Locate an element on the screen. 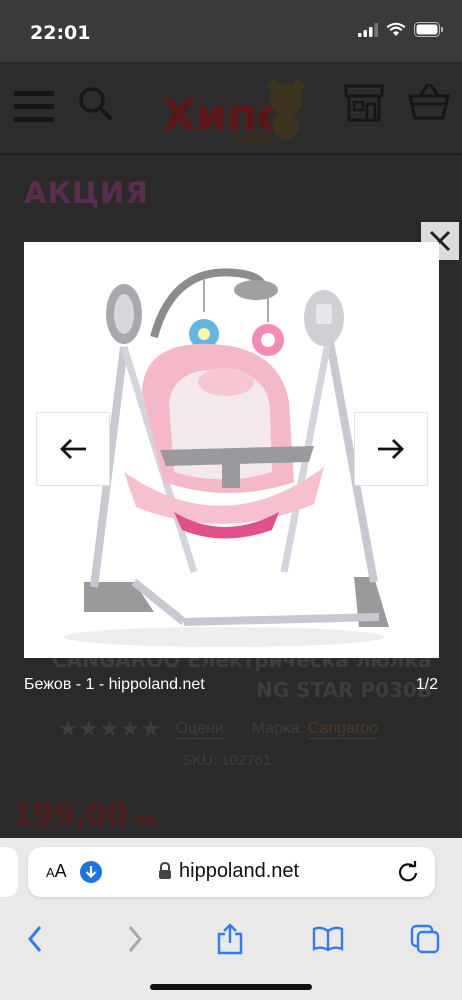  url-text: hippoland.net is located at coordinates (239, 871).